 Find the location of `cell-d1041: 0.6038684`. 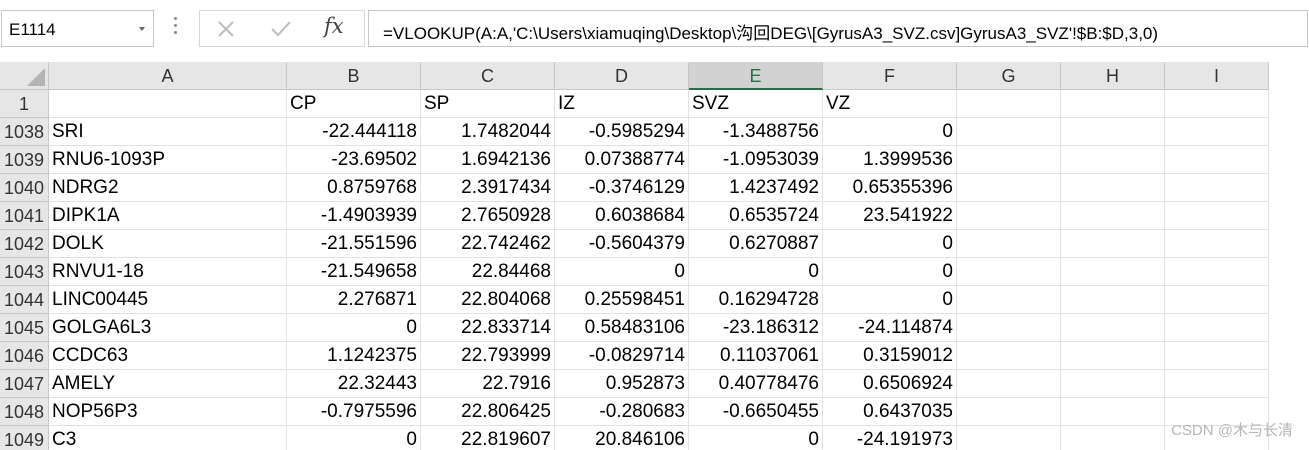

cell-d1041: 0.6038684 is located at coordinates (622, 216).